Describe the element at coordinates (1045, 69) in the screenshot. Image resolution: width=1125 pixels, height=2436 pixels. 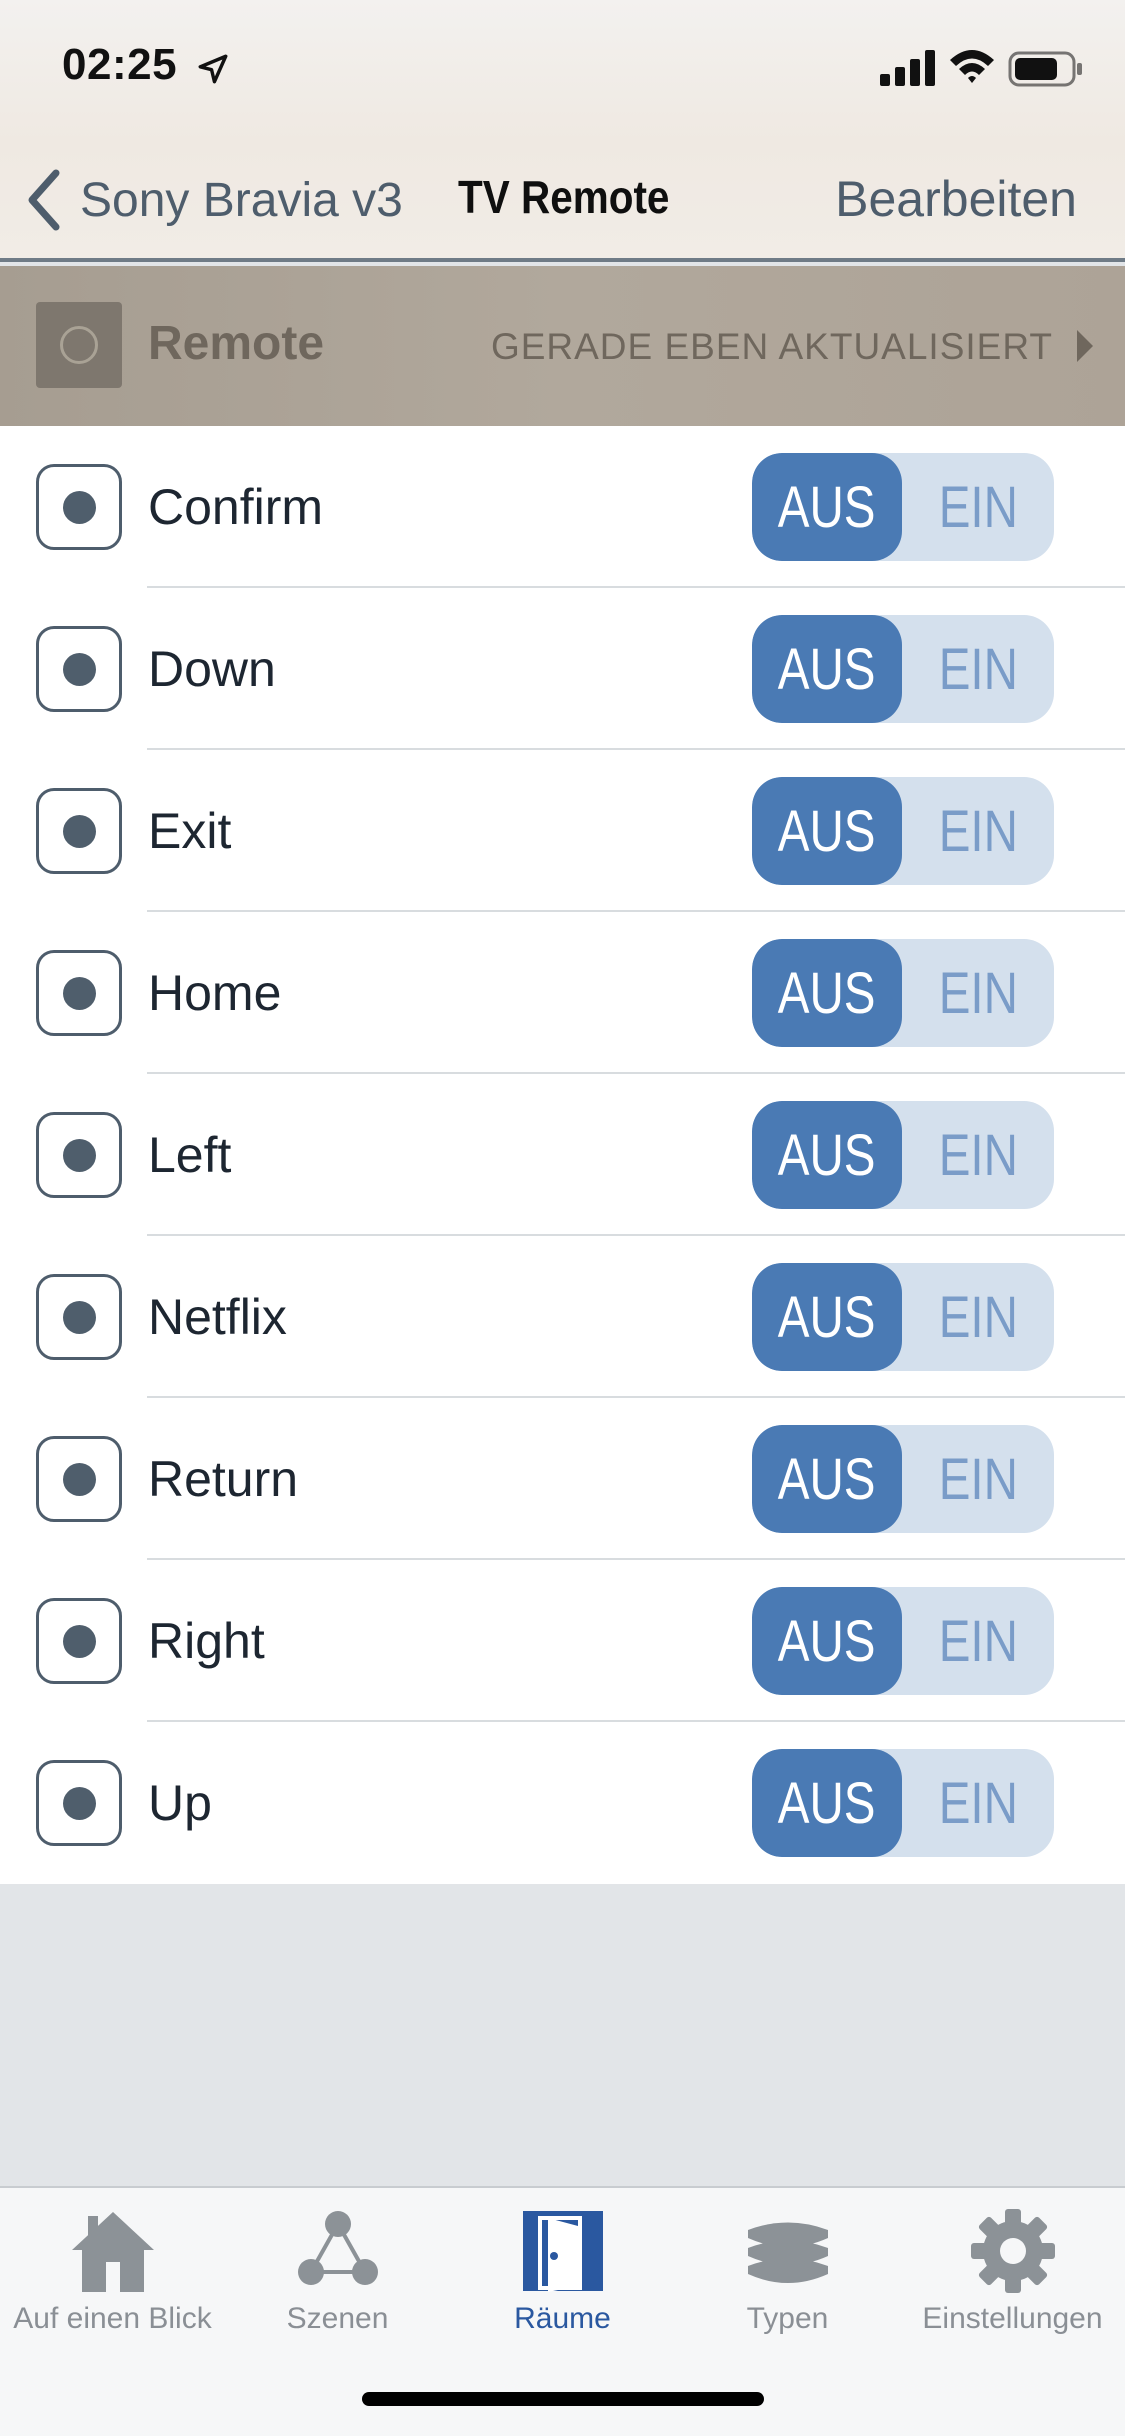
I see `battery-icon` at that location.